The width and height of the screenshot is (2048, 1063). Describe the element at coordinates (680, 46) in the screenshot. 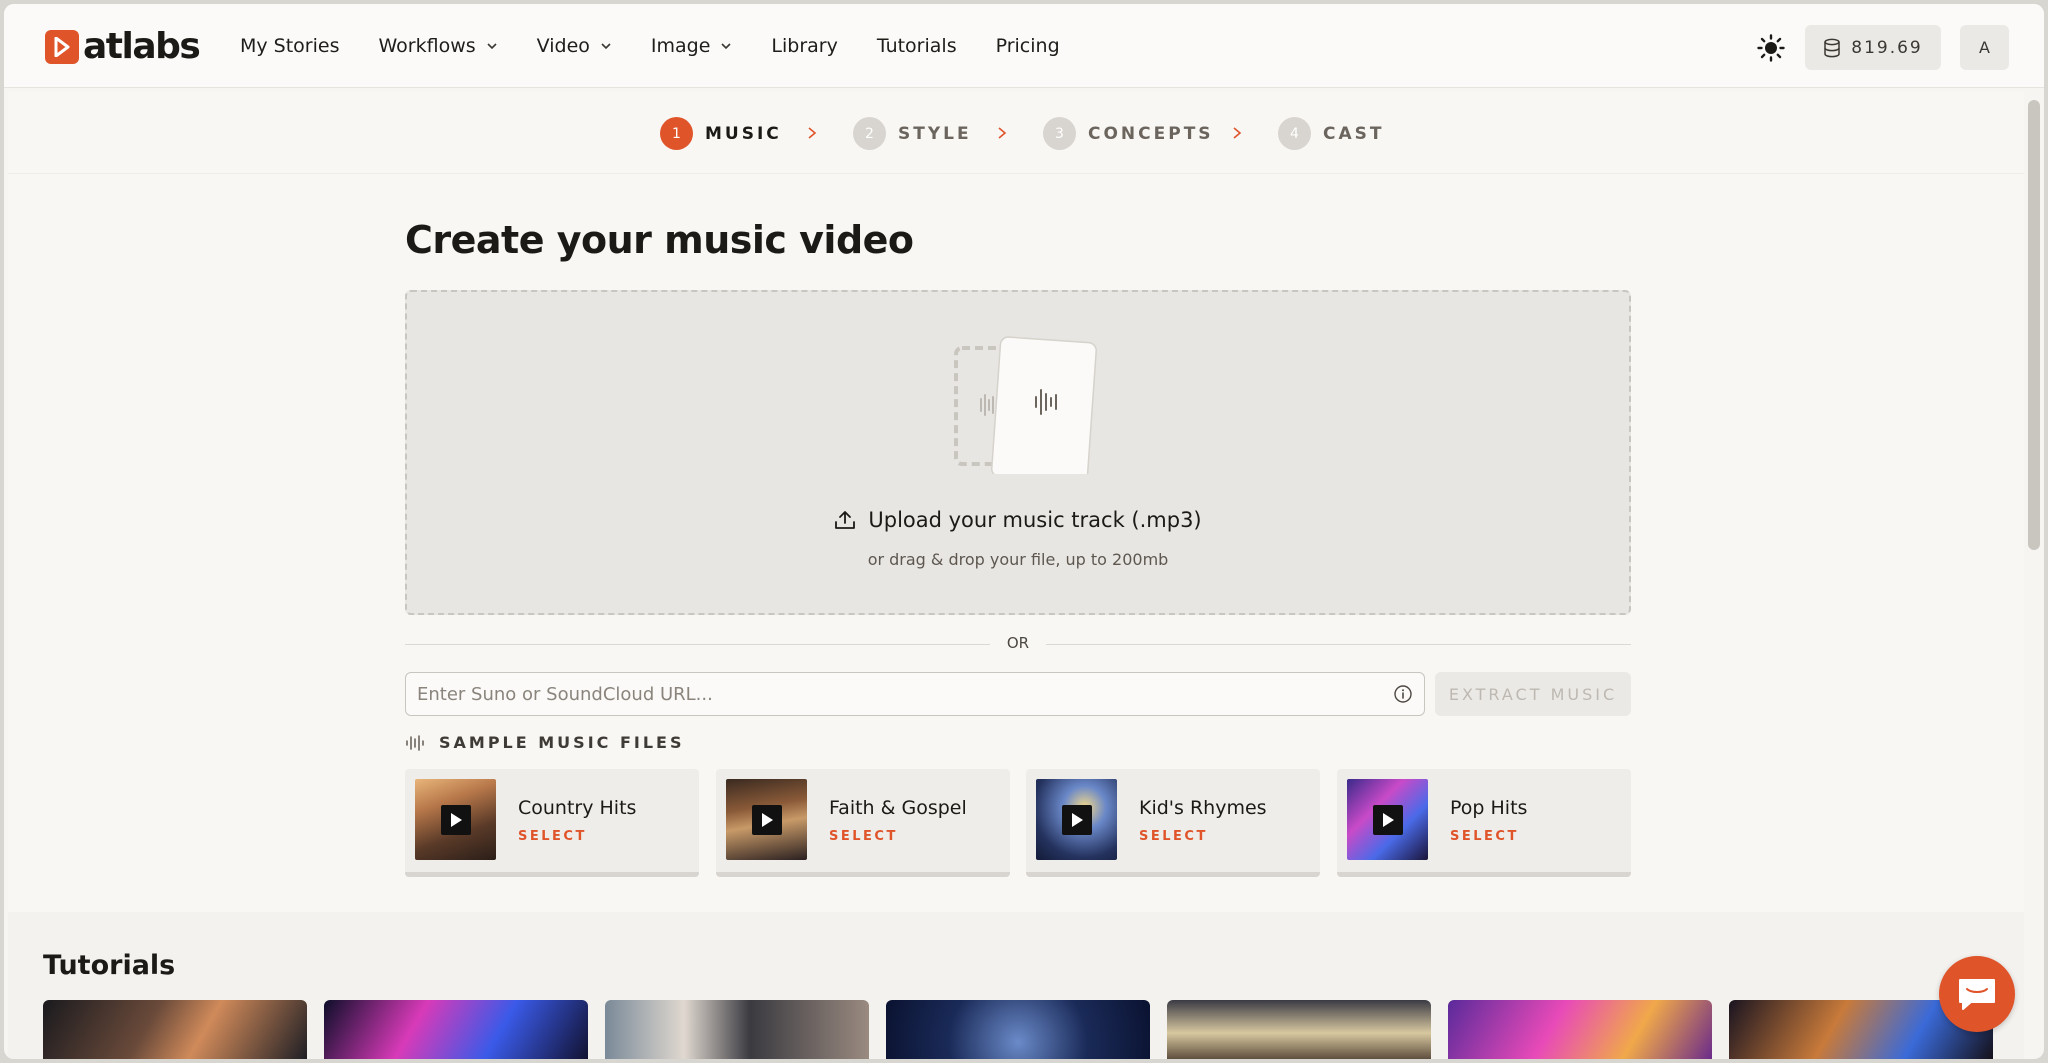

I see `nav-label: Image` at that location.